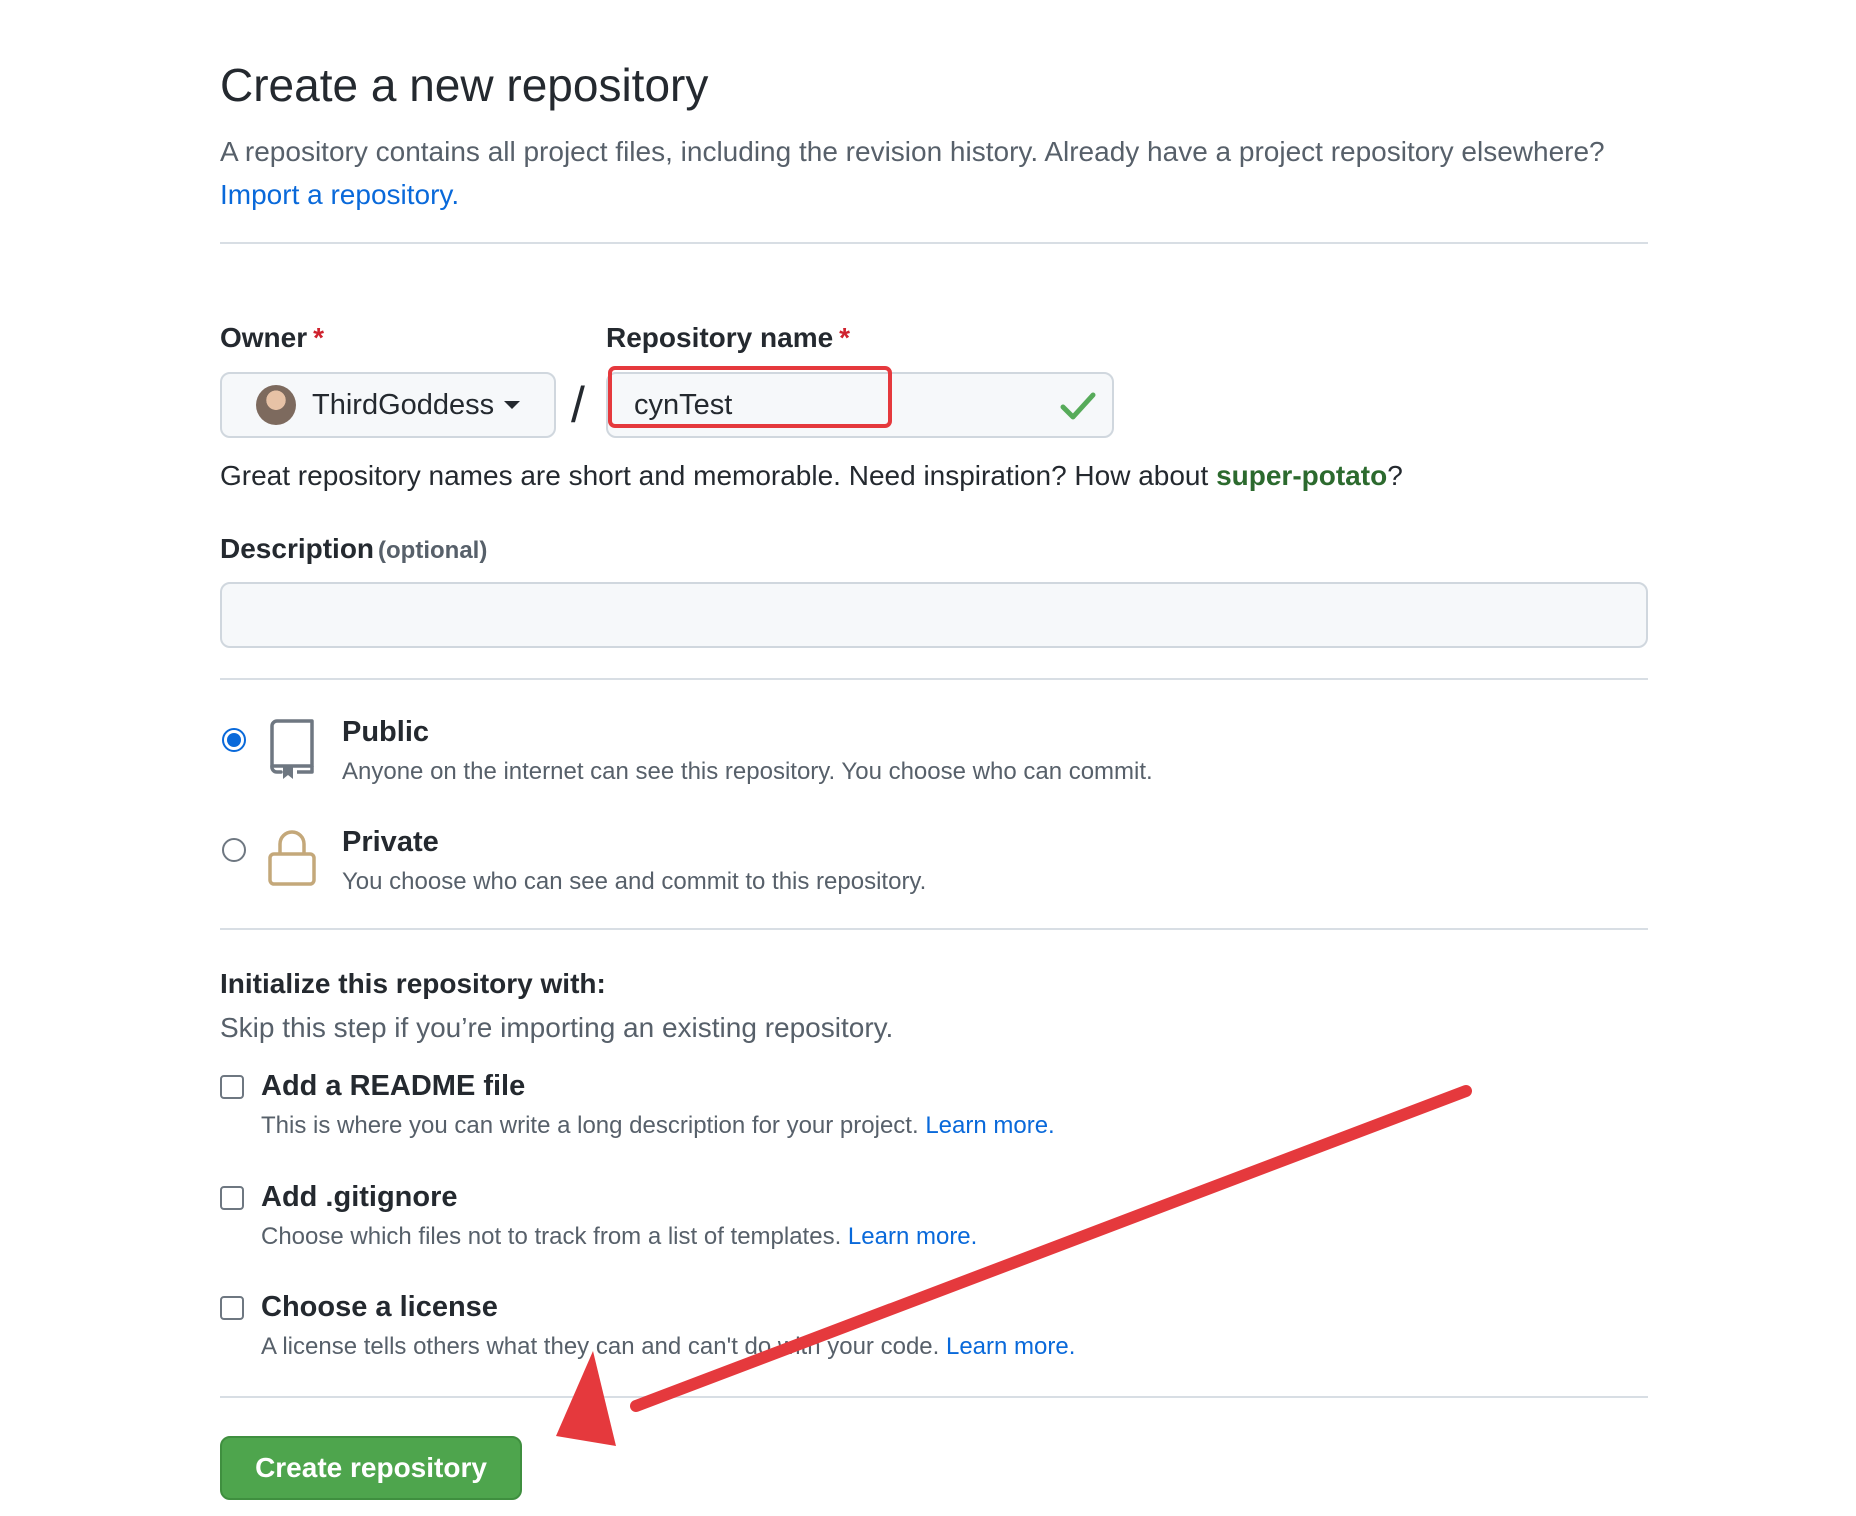 The height and width of the screenshot is (1516, 1856). Describe the element at coordinates (464, 85) in the screenshot. I see `page-title: Create a new repository` at that location.